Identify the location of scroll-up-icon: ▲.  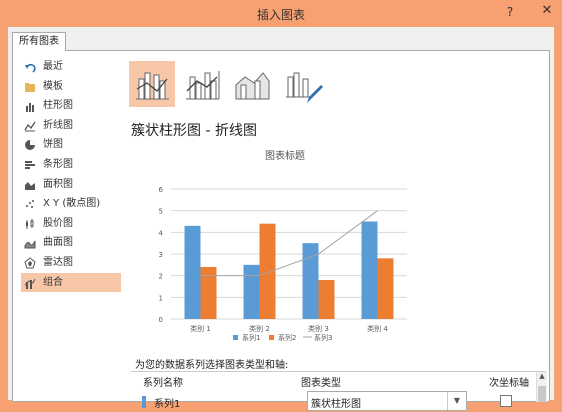
(542, 378).